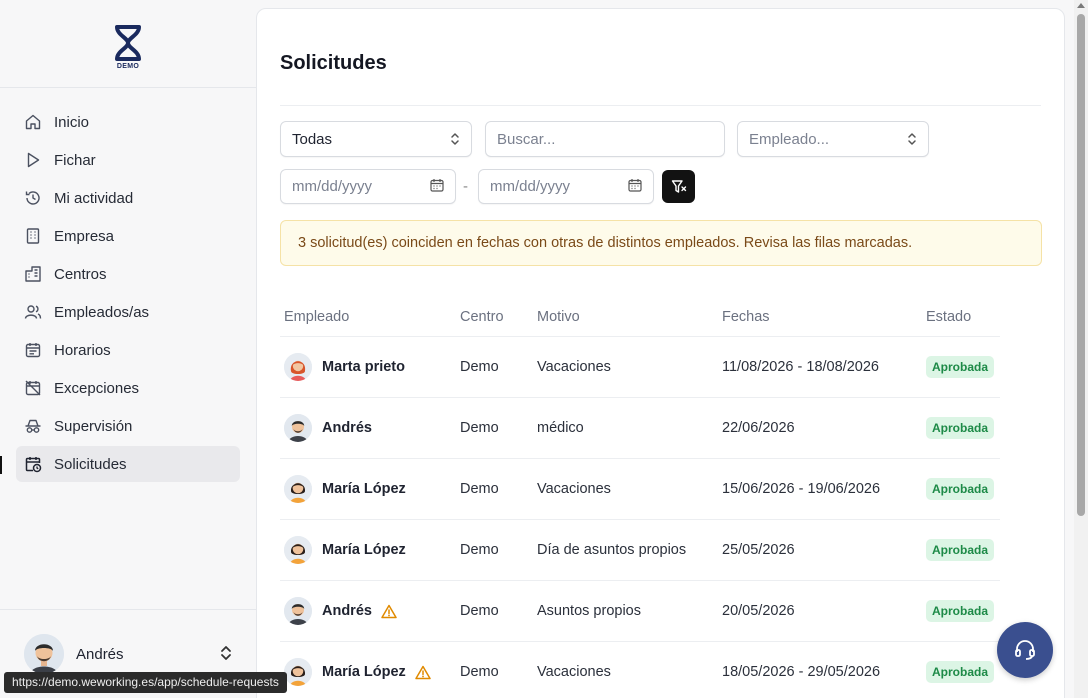 This screenshot has width=1088, height=698. I want to click on sidebar-item-label: Mi actividad, so click(94, 198).